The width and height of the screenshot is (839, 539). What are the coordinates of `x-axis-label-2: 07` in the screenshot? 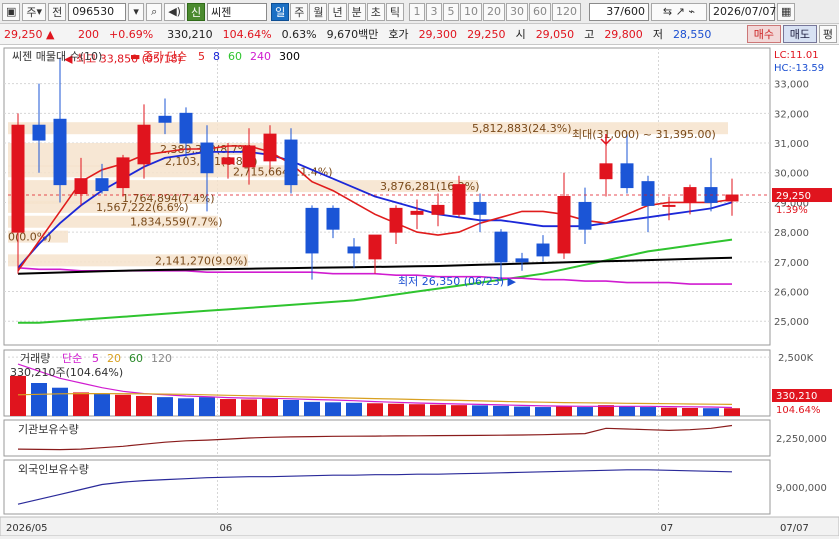 It's located at (667, 528).